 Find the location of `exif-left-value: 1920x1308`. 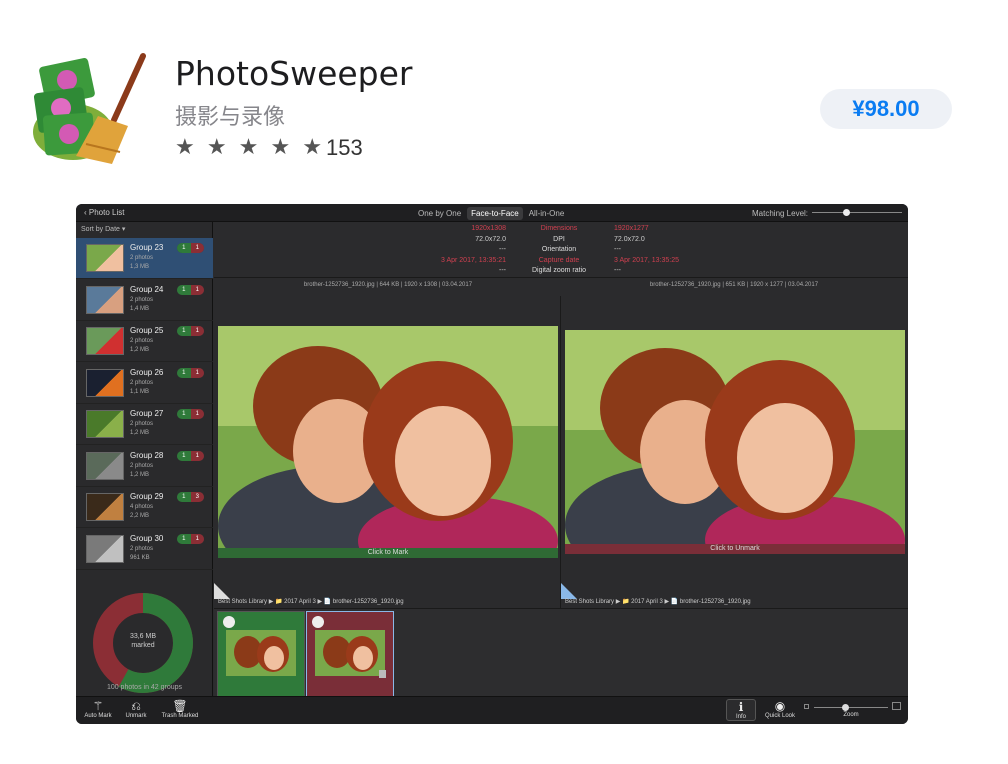

exif-left-value: 1920x1308 is located at coordinates (488, 228).